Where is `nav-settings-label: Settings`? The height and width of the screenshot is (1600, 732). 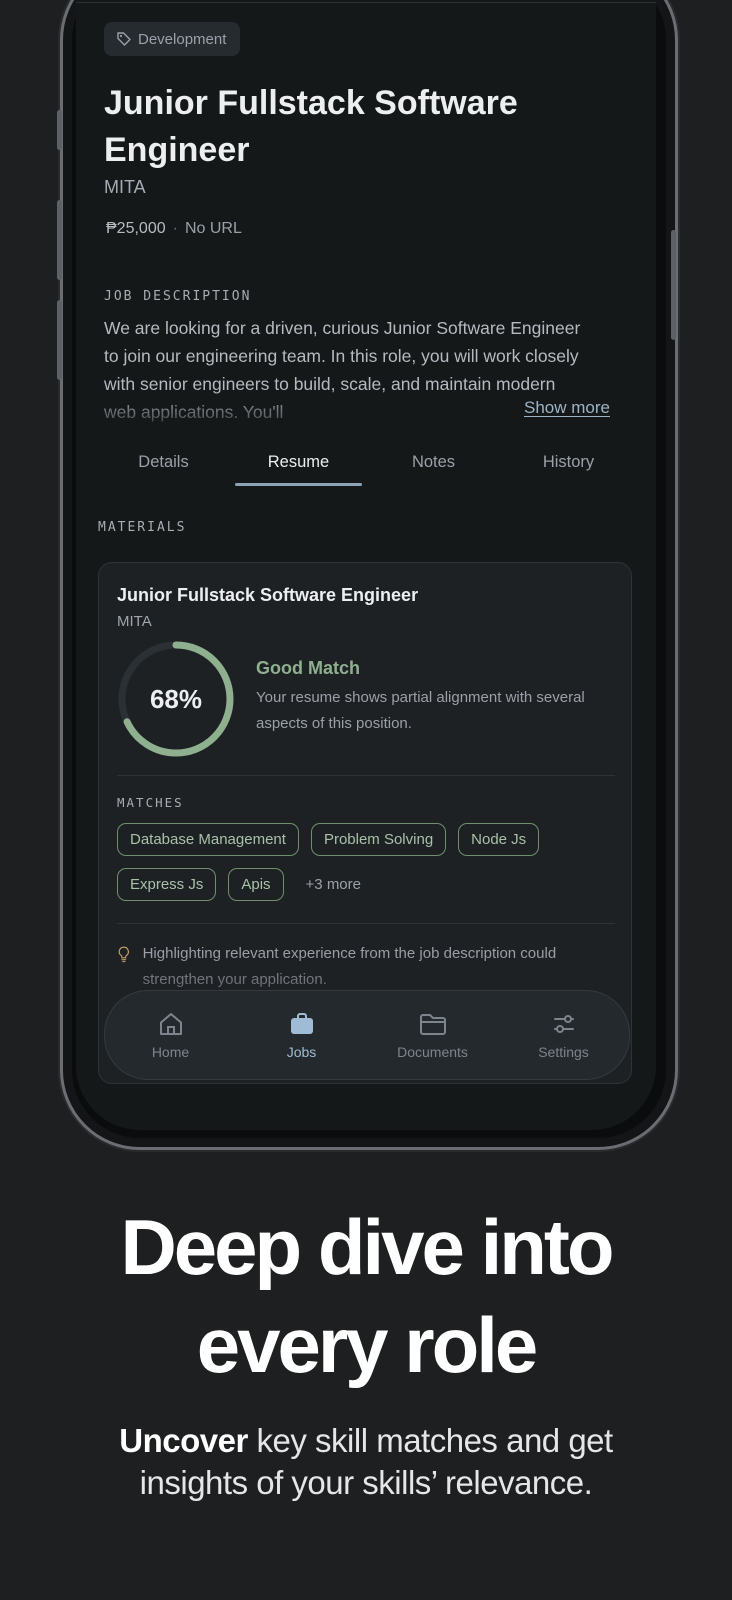 nav-settings-label: Settings is located at coordinates (563, 1052).